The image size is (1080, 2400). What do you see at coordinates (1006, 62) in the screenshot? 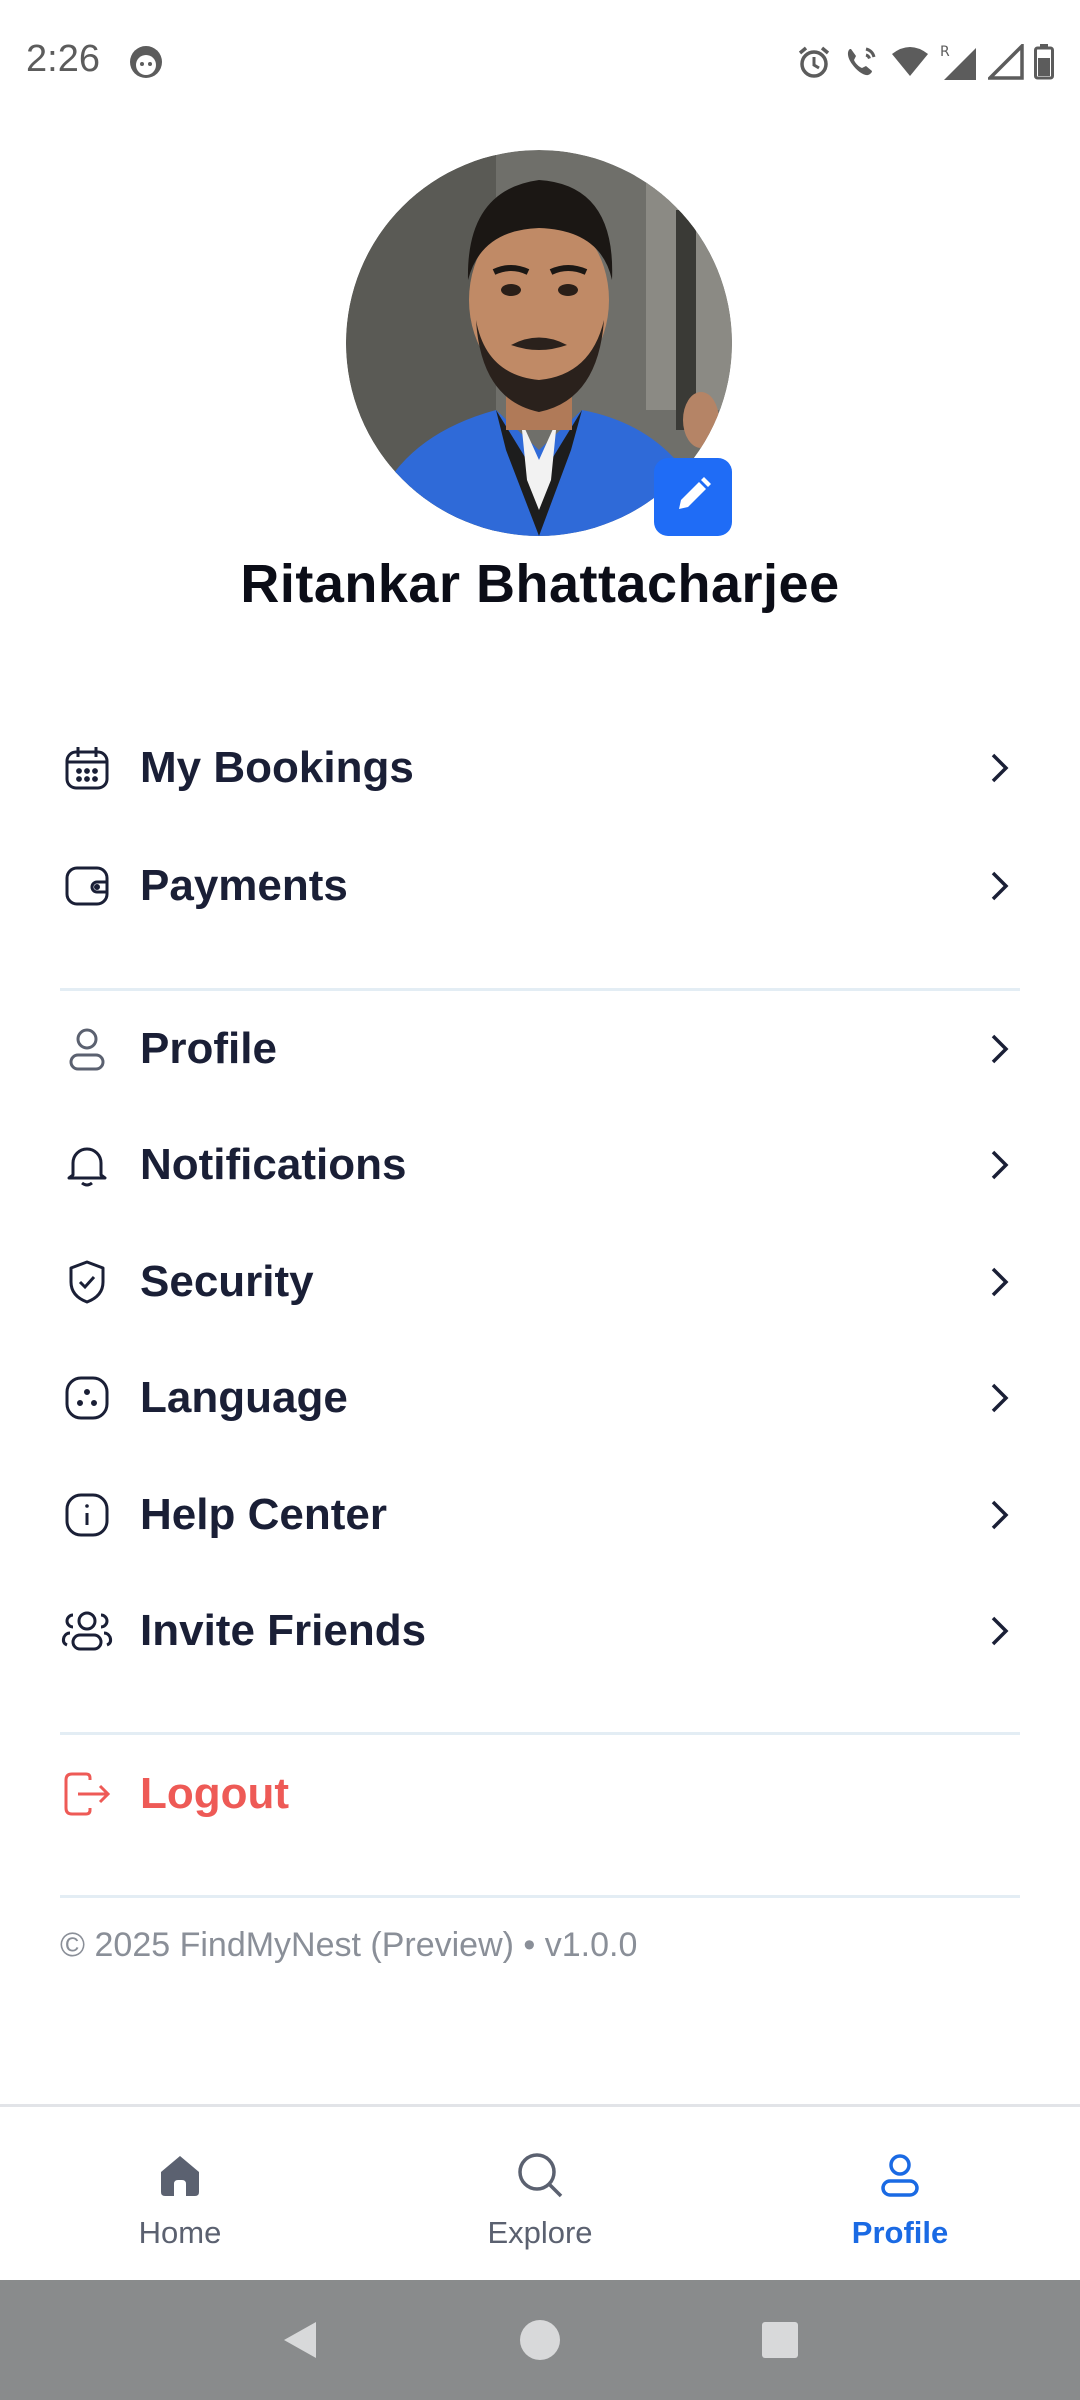
I see `signal-icon` at bounding box center [1006, 62].